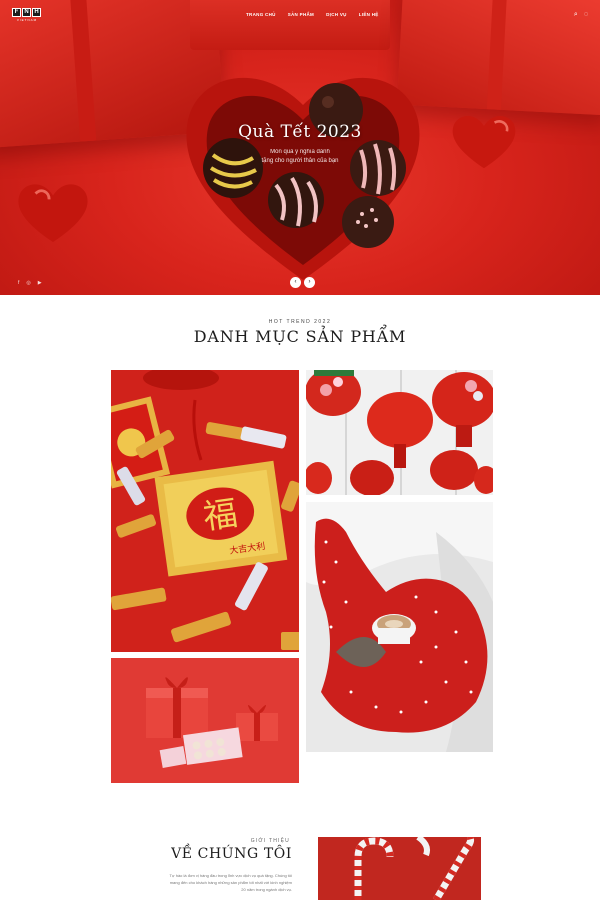 This screenshot has width=600, height=900. What do you see at coordinates (399, 627) in the screenshot?
I see `category-tile-sweater-coffee` at bounding box center [399, 627].